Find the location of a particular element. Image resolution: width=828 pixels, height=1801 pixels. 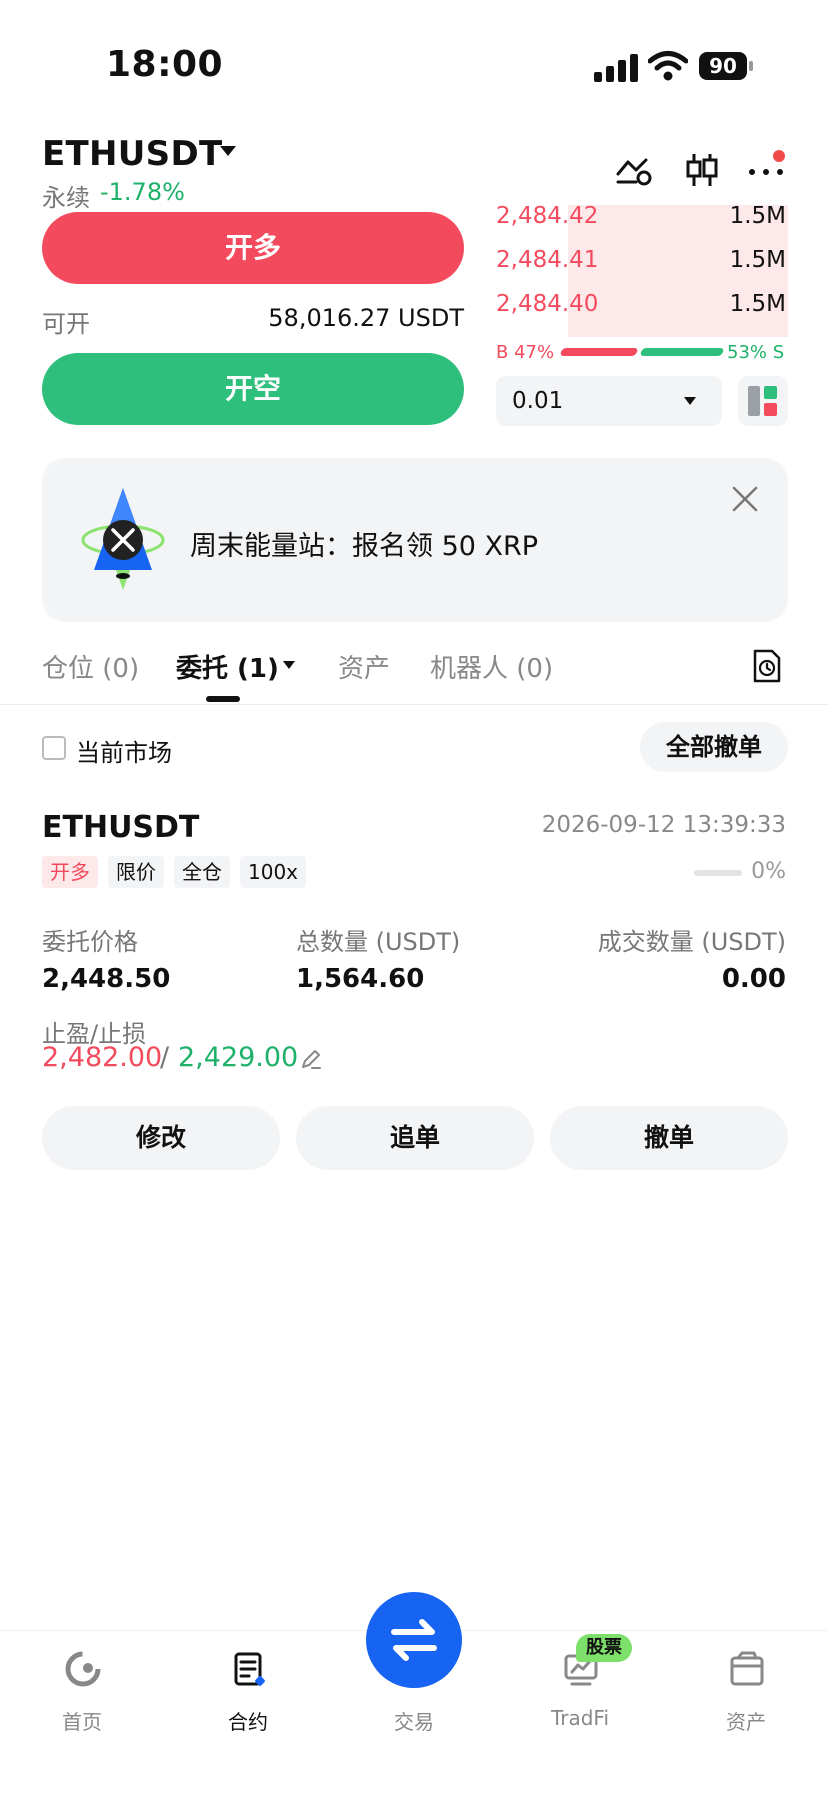

nav-assets: 资产 is located at coordinates (746, 1700).